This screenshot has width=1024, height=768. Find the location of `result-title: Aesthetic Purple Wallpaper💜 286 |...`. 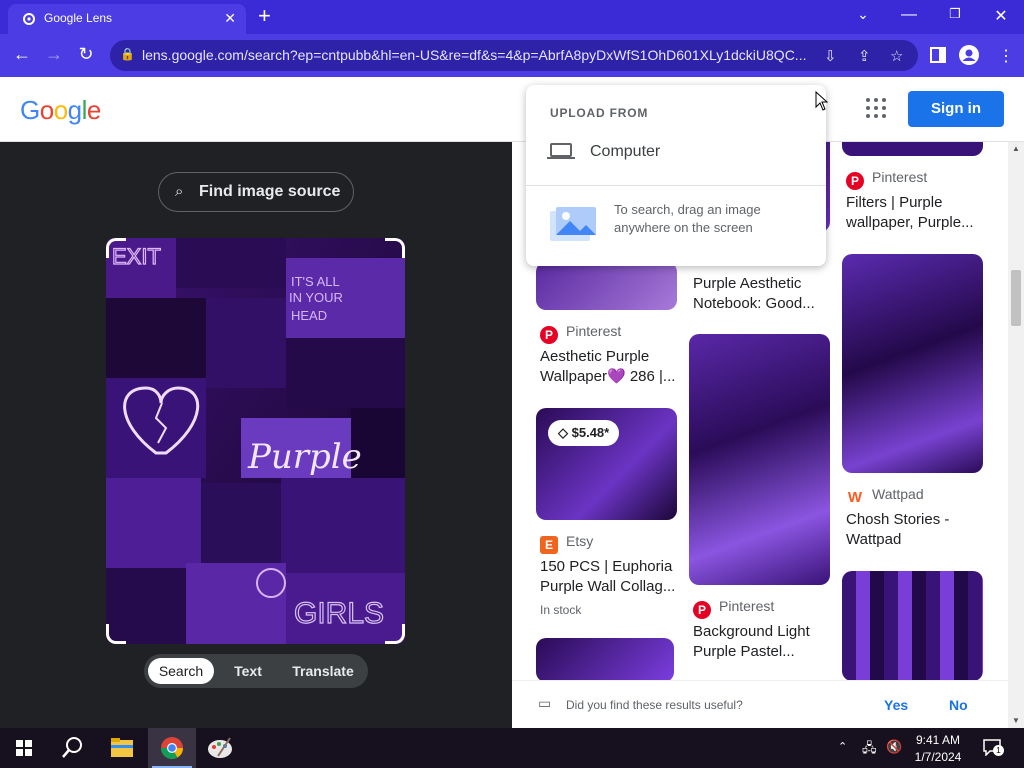

result-title: Aesthetic Purple Wallpaper💜 286 |... is located at coordinates (610, 367).